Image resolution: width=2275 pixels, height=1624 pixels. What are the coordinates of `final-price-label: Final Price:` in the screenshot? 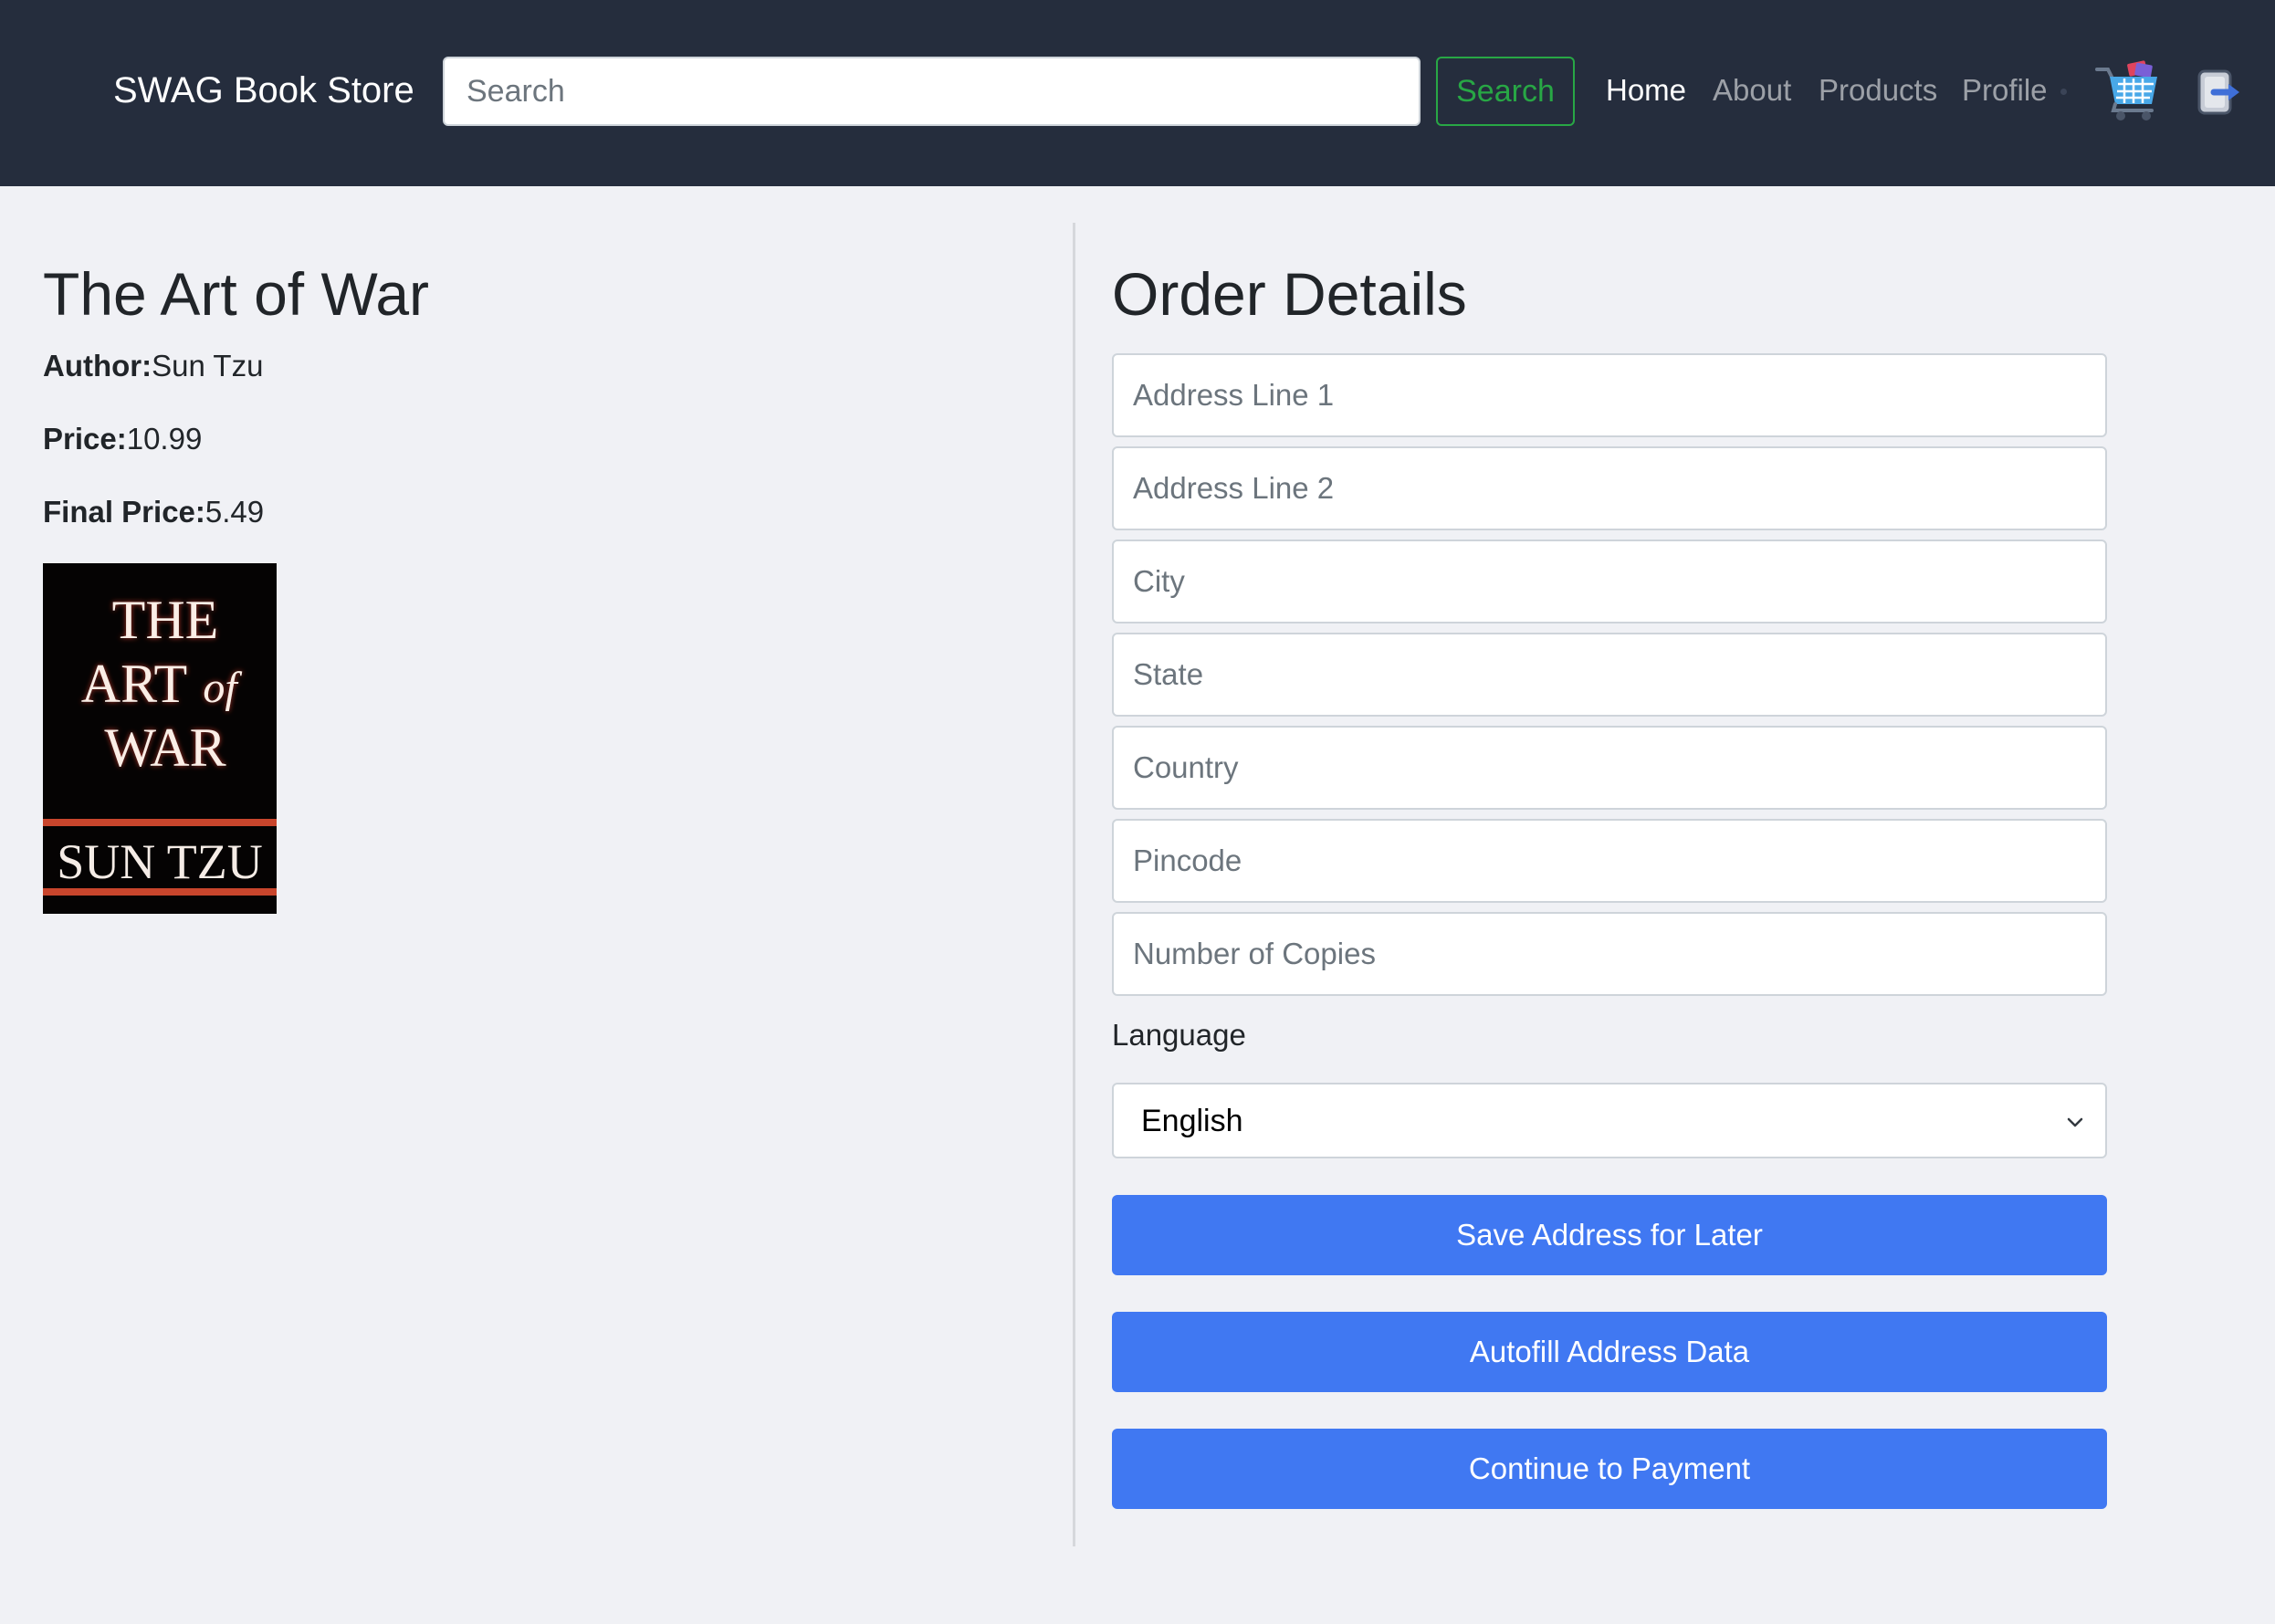 It's located at (124, 512).